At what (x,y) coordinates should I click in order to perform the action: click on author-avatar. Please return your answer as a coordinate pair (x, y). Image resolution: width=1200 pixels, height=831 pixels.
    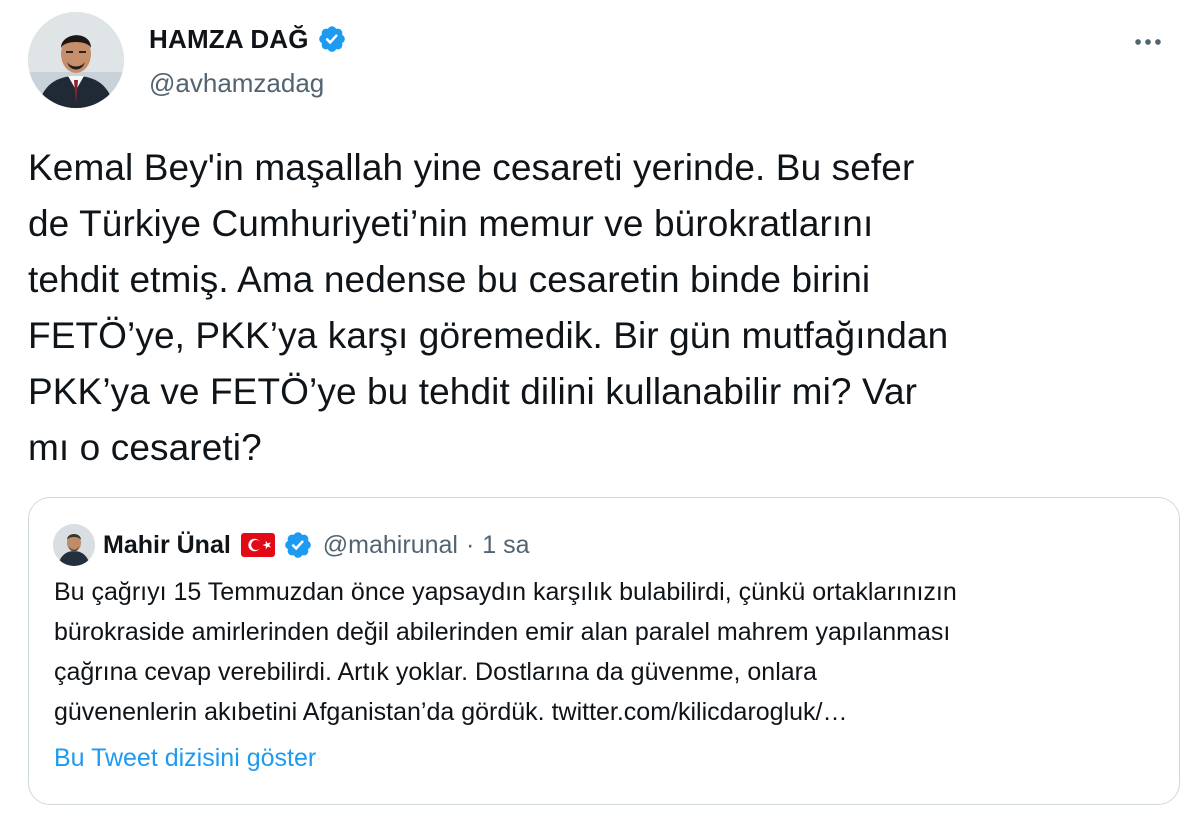
    Looking at the image, I should click on (76, 60).